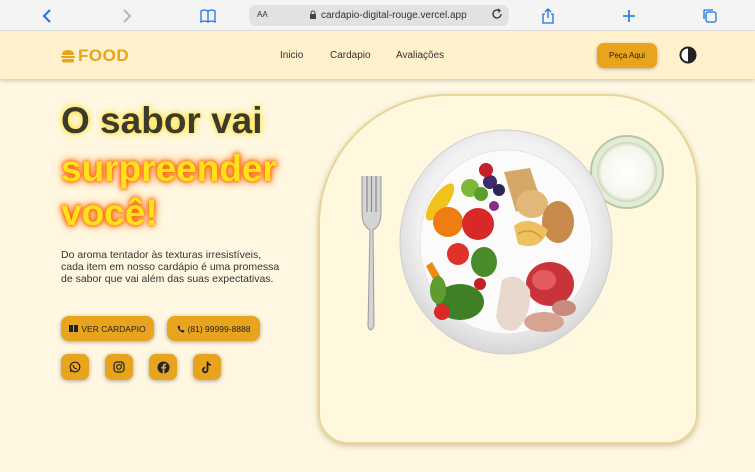  I want to click on phone-label: (81) 99999-8888, so click(219, 328).